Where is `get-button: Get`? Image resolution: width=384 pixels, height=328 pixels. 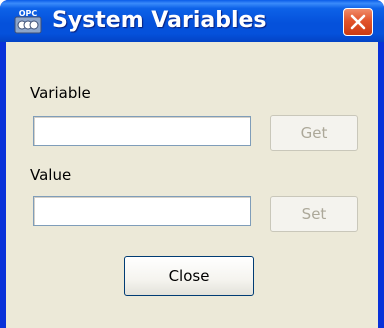
get-button: Get is located at coordinates (314, 133).